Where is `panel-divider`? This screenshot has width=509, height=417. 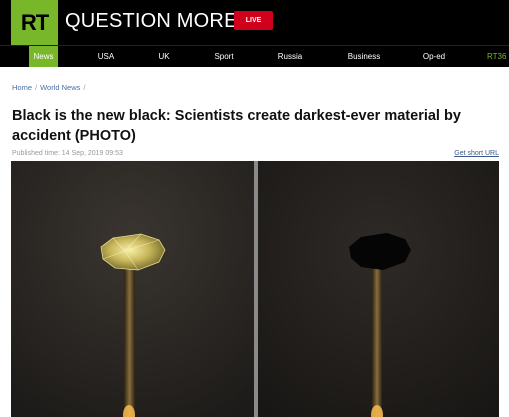
panel-divider is located at coordinates (256, 289).